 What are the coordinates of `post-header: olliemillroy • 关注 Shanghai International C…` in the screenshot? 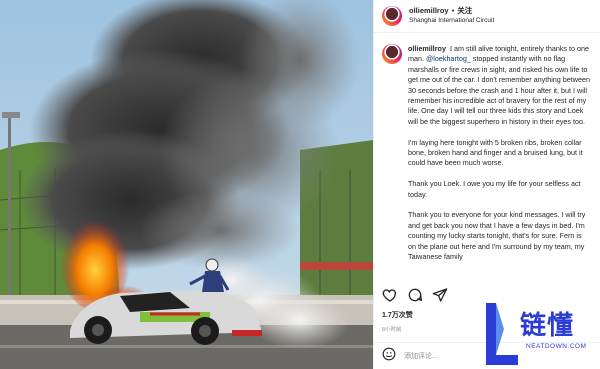 It's located at (487, 16).